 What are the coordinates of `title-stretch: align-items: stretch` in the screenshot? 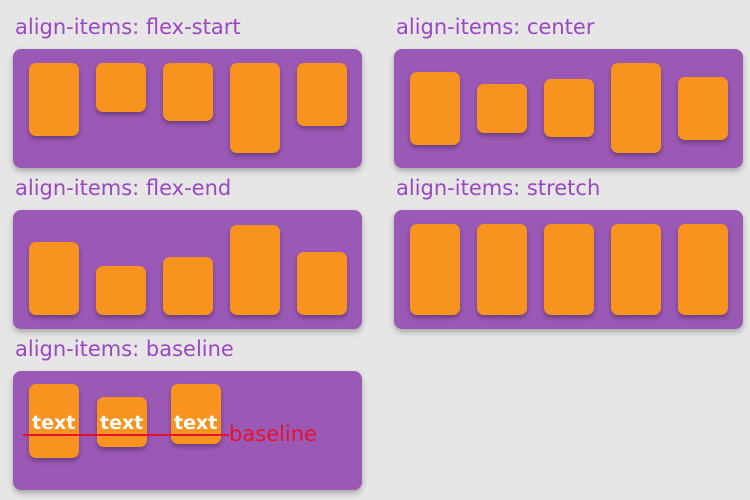 It's located at (498, 188).